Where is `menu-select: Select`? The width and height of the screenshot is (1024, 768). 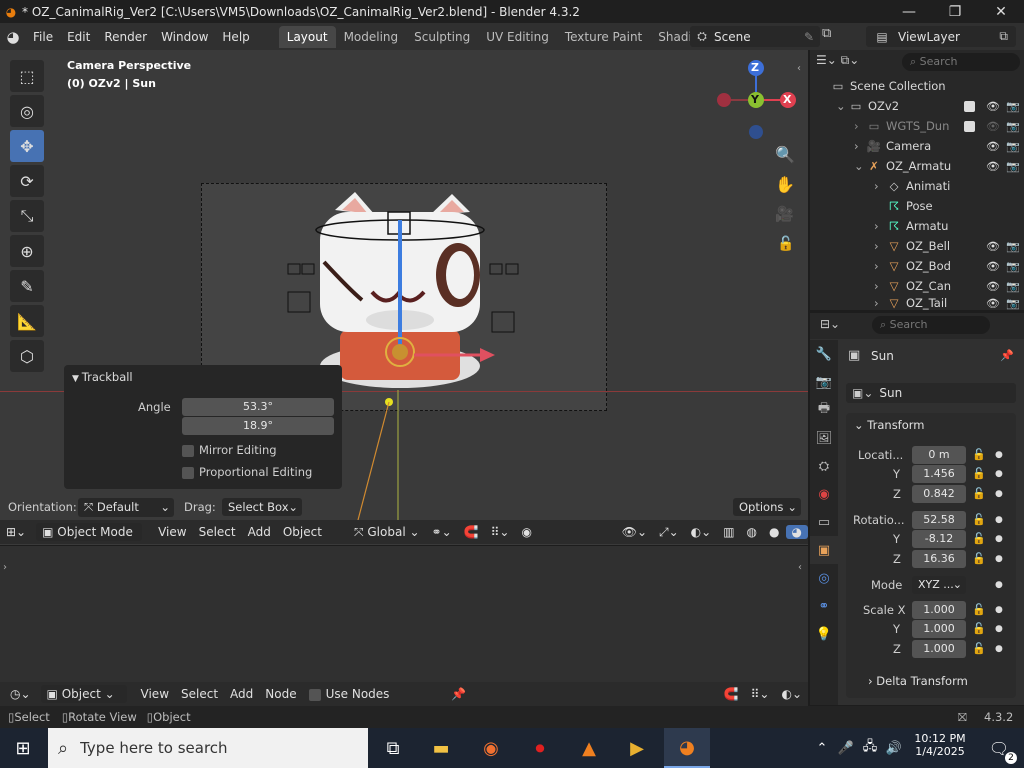 menu-select: Select is located at coordinates (217, 532).